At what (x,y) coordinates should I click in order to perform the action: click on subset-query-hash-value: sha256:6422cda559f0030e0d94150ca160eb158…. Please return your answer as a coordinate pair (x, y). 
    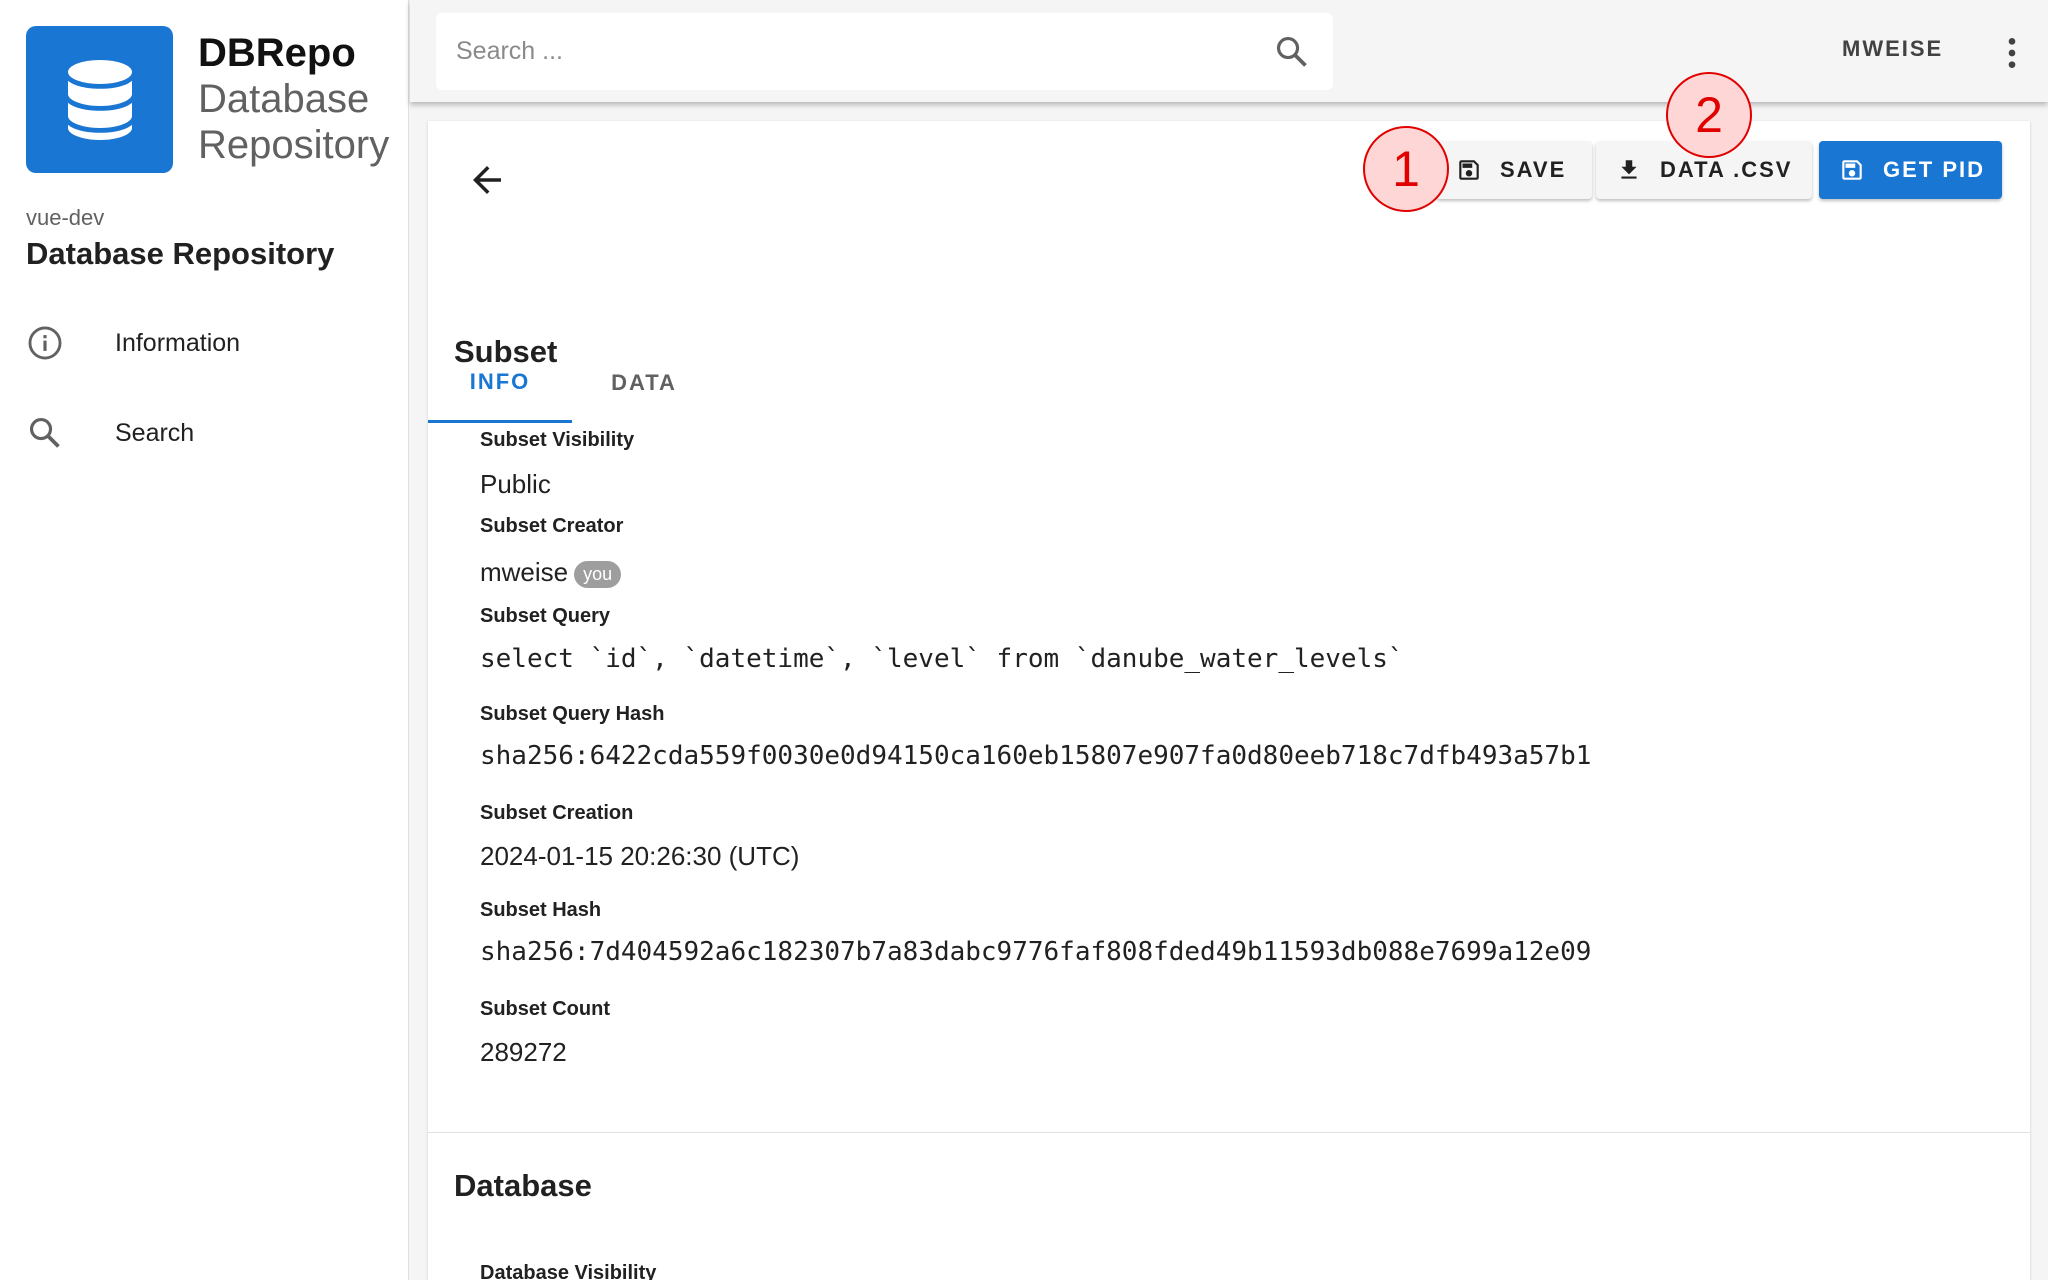
    Looking at the image, I should click on (1036, 756).